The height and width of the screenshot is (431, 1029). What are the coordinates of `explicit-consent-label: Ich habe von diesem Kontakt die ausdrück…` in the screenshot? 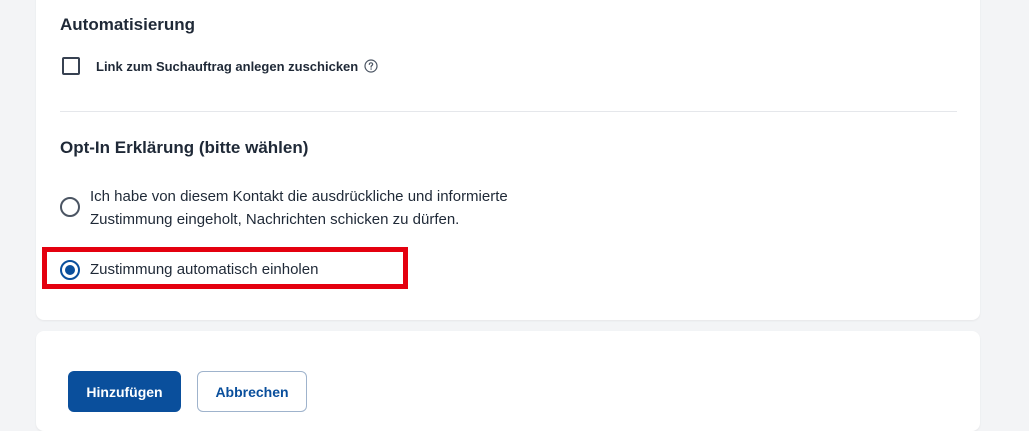 It's located at (320, 208).